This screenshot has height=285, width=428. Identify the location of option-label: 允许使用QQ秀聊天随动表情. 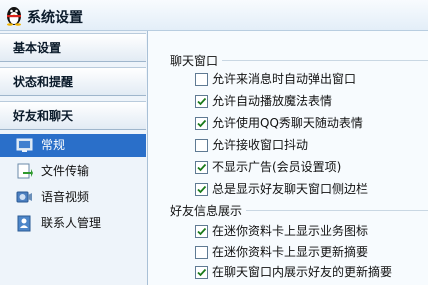
(287, 123).